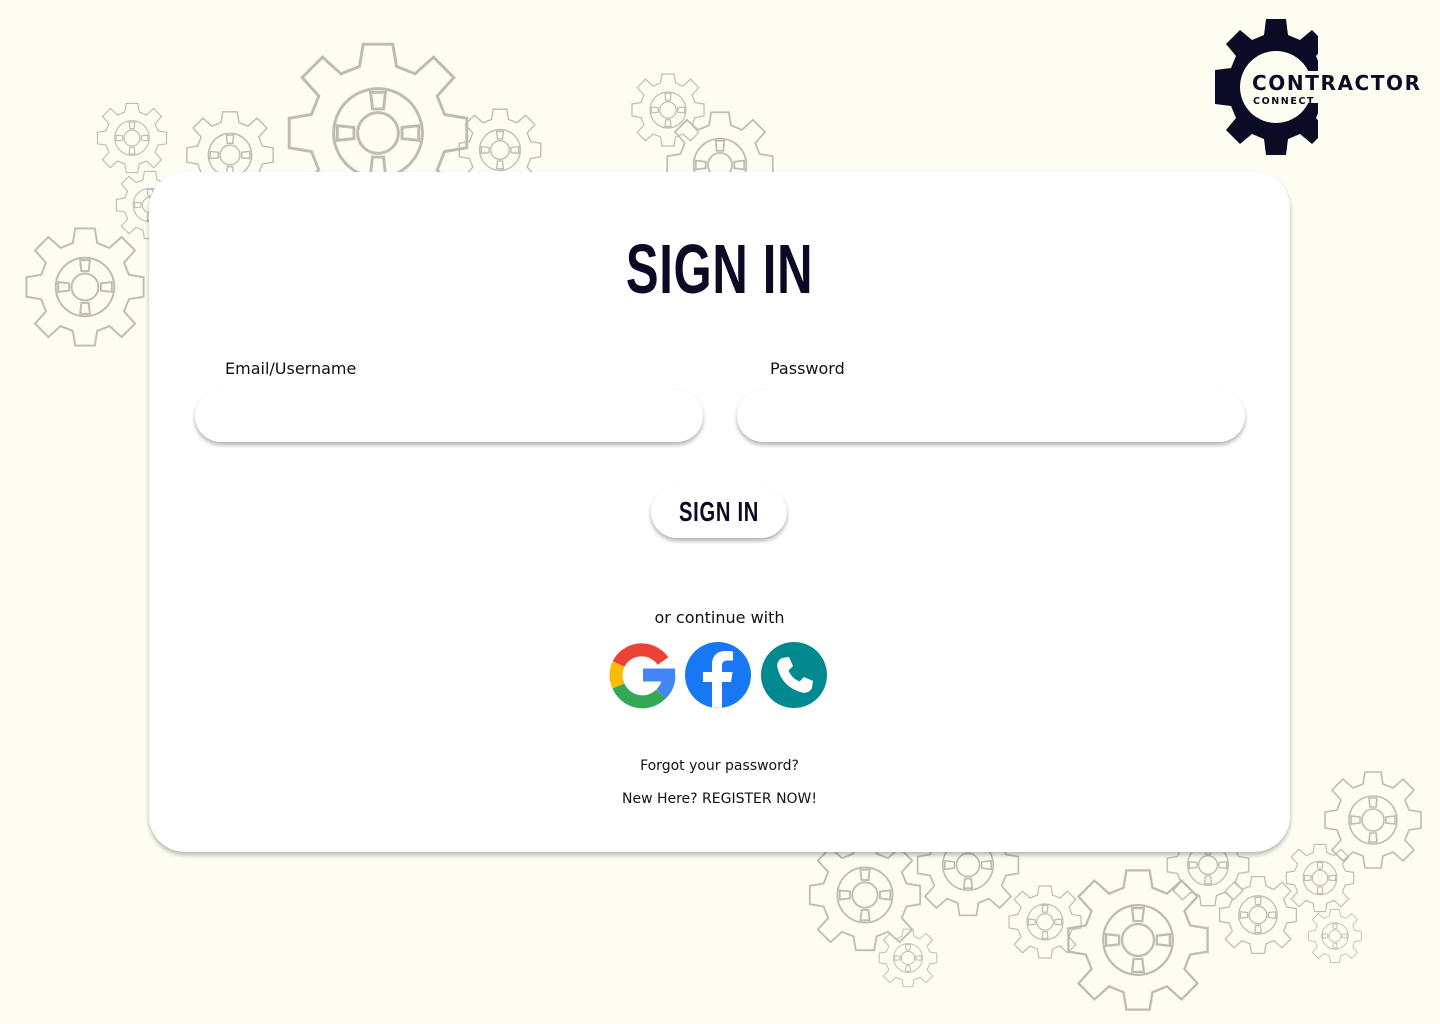 The height and width of the screenshot is (1024, 1440). I want to click on sign-in-button: SIGN IN, so click(719, 512).